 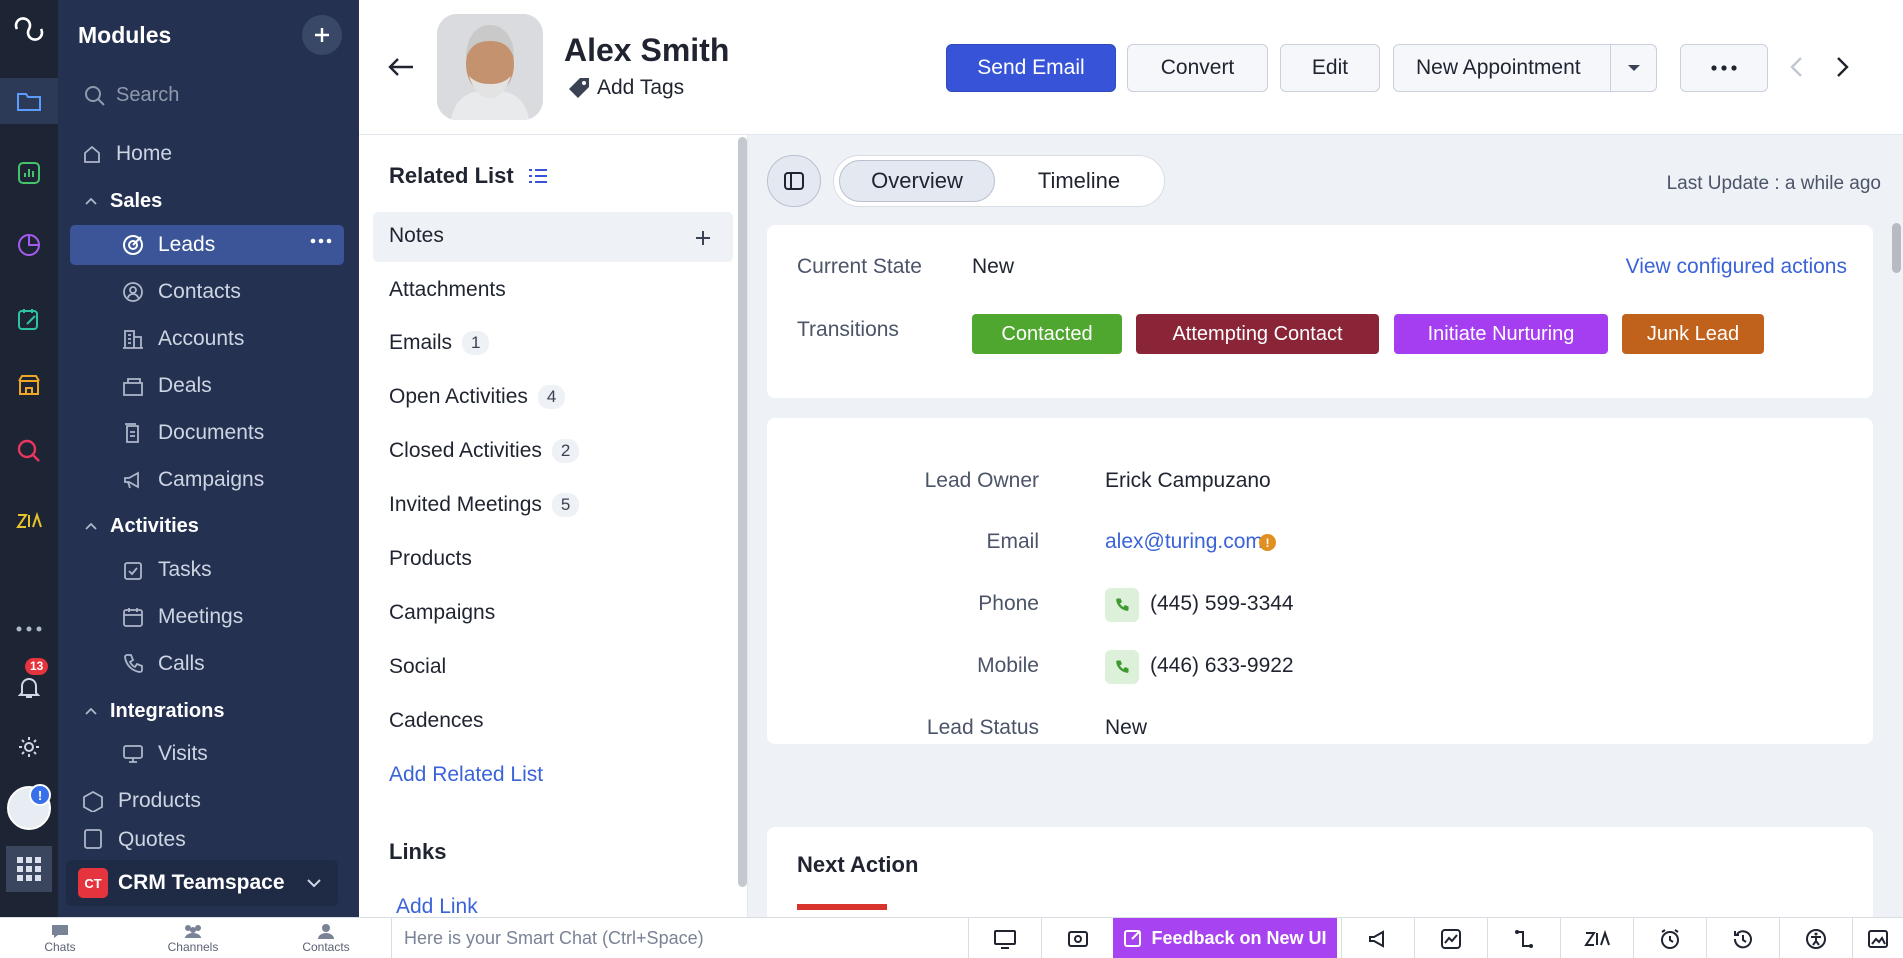 I want to click on related-item-campaigns: Campaigns, so click(x=442, y=613).